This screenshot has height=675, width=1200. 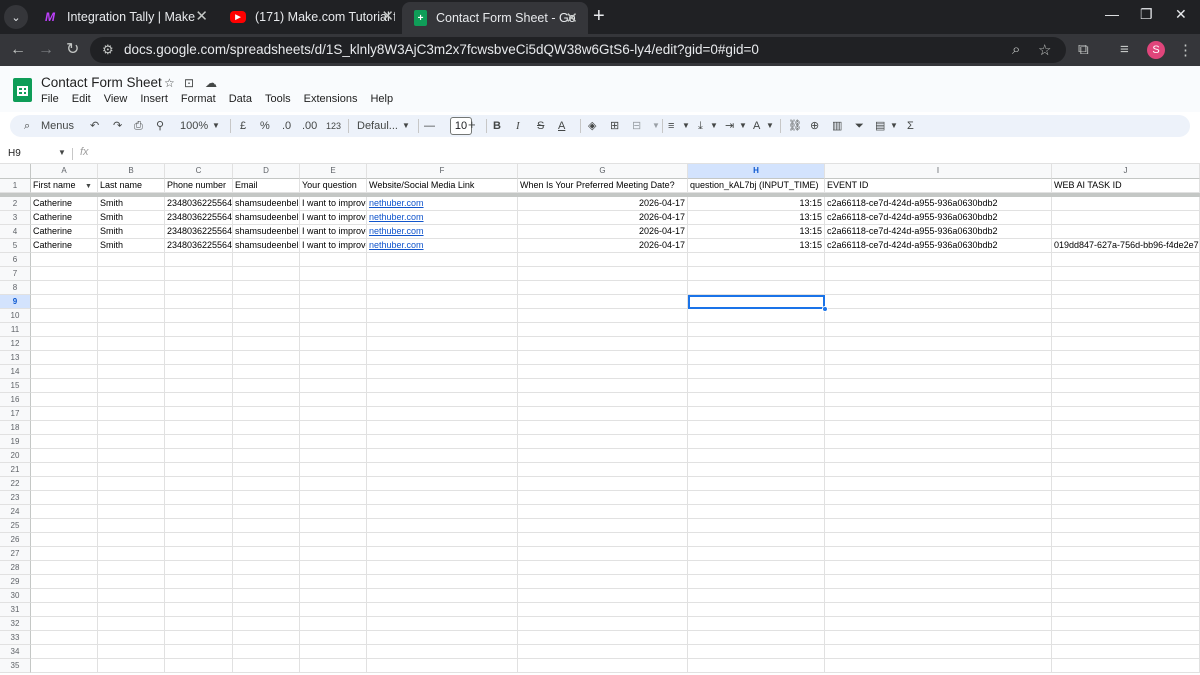 I want to click on currency-format-button: £, so click(x=243, y=126).